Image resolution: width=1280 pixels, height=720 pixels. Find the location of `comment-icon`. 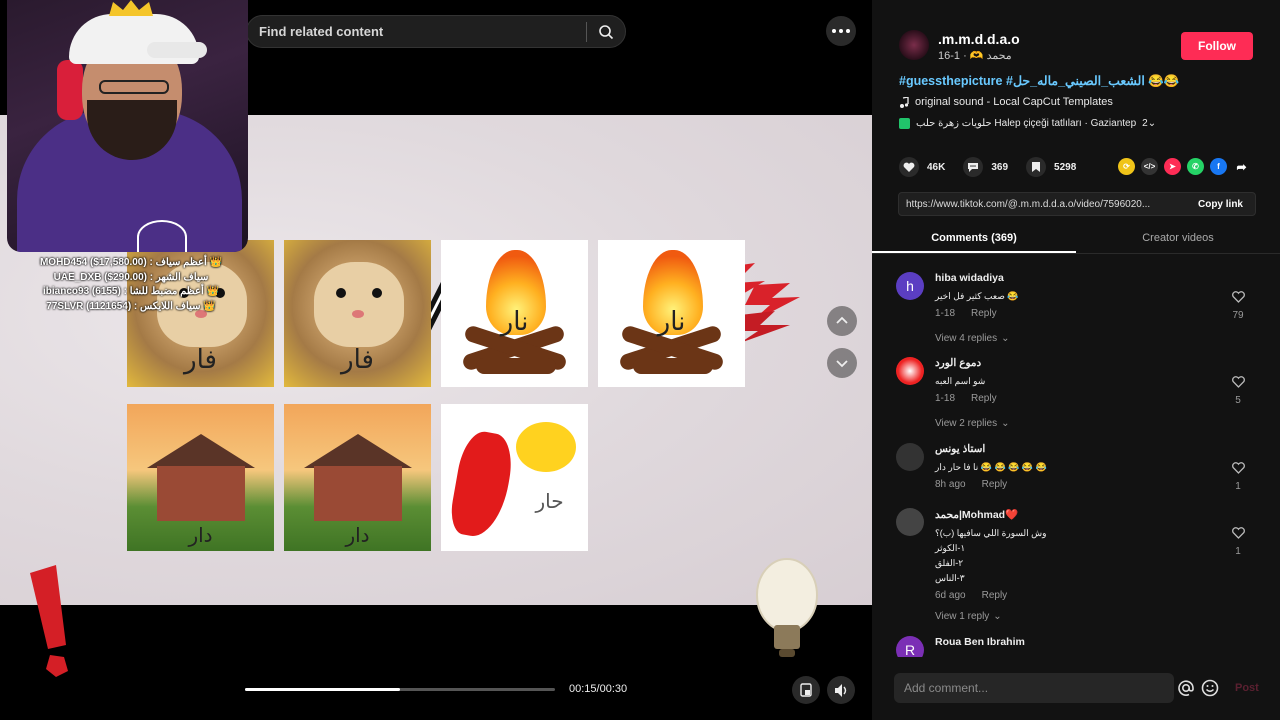

comment-icon is located at coordinates (973, 167).